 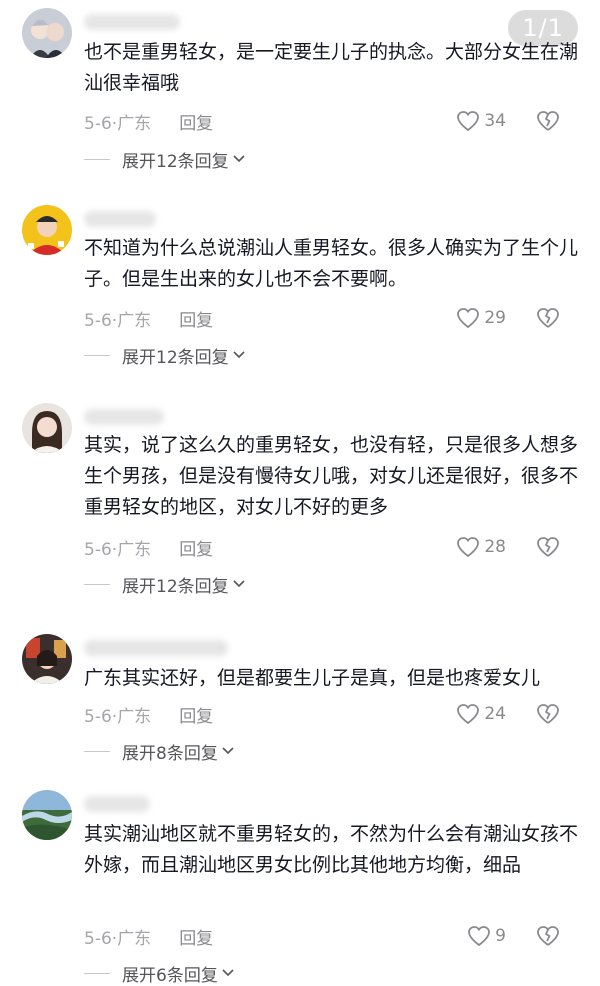 I want to click on like-count: 24, so click(x=495, y=714).